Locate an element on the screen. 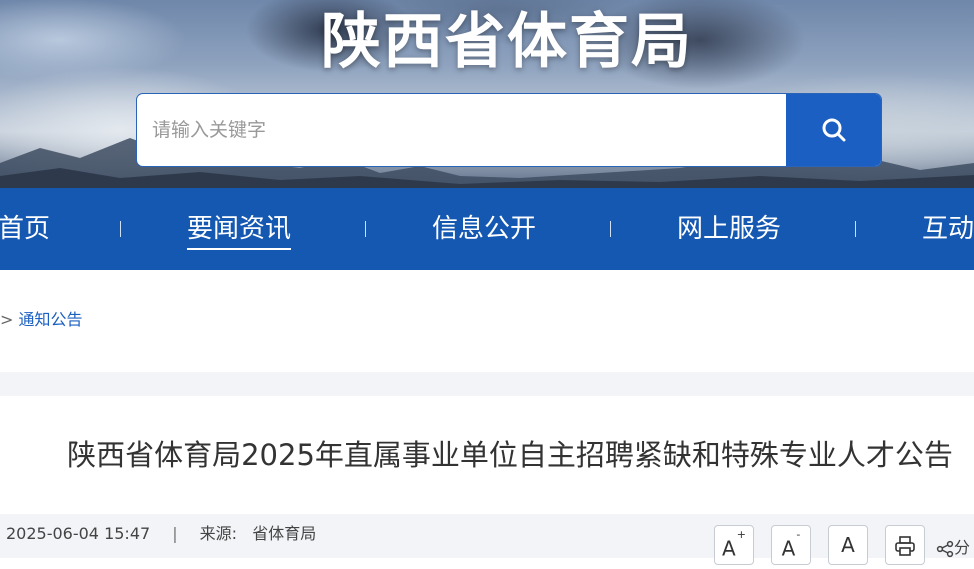 This screenshot has height=569, width=974. source-label: 来源: is located at coordinates (218, 533).